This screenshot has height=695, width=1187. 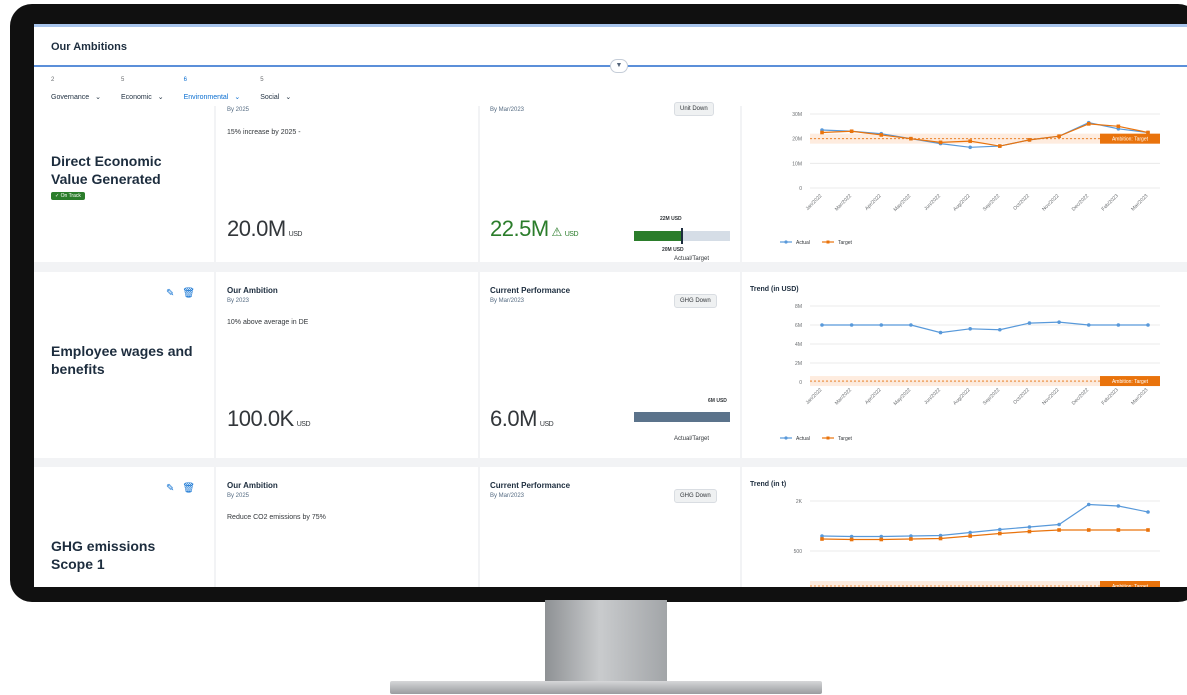 I want to click on ambition-heading: Our Ambition, so click(x=252, y=290).